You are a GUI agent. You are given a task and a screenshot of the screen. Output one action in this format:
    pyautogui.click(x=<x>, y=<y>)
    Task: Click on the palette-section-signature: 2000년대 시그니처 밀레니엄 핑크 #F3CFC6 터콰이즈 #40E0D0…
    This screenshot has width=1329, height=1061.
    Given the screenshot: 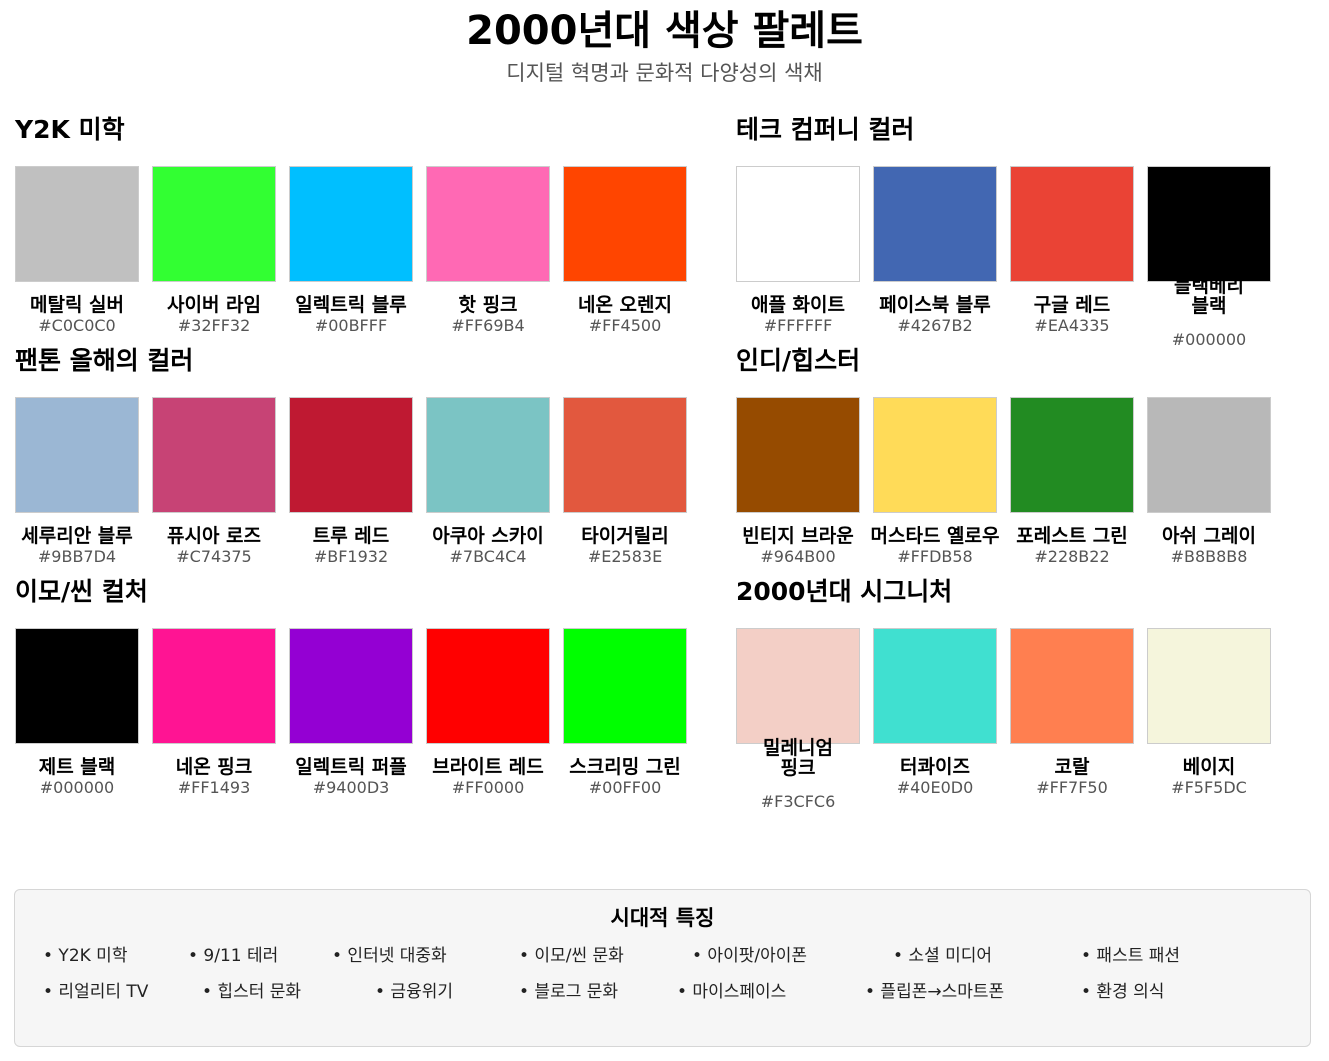 What is the action you would take?
    pyautogui.click(x=1032, y=693)
    